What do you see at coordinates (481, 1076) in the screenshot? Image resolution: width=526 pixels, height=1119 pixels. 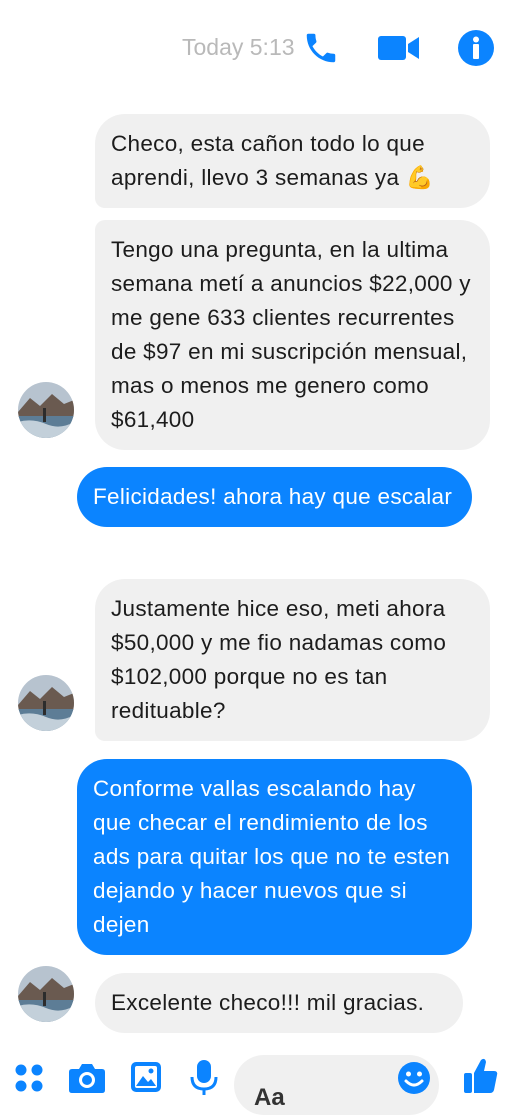 I see `thumbs-up-icon` at bounding box center [481, 1076].